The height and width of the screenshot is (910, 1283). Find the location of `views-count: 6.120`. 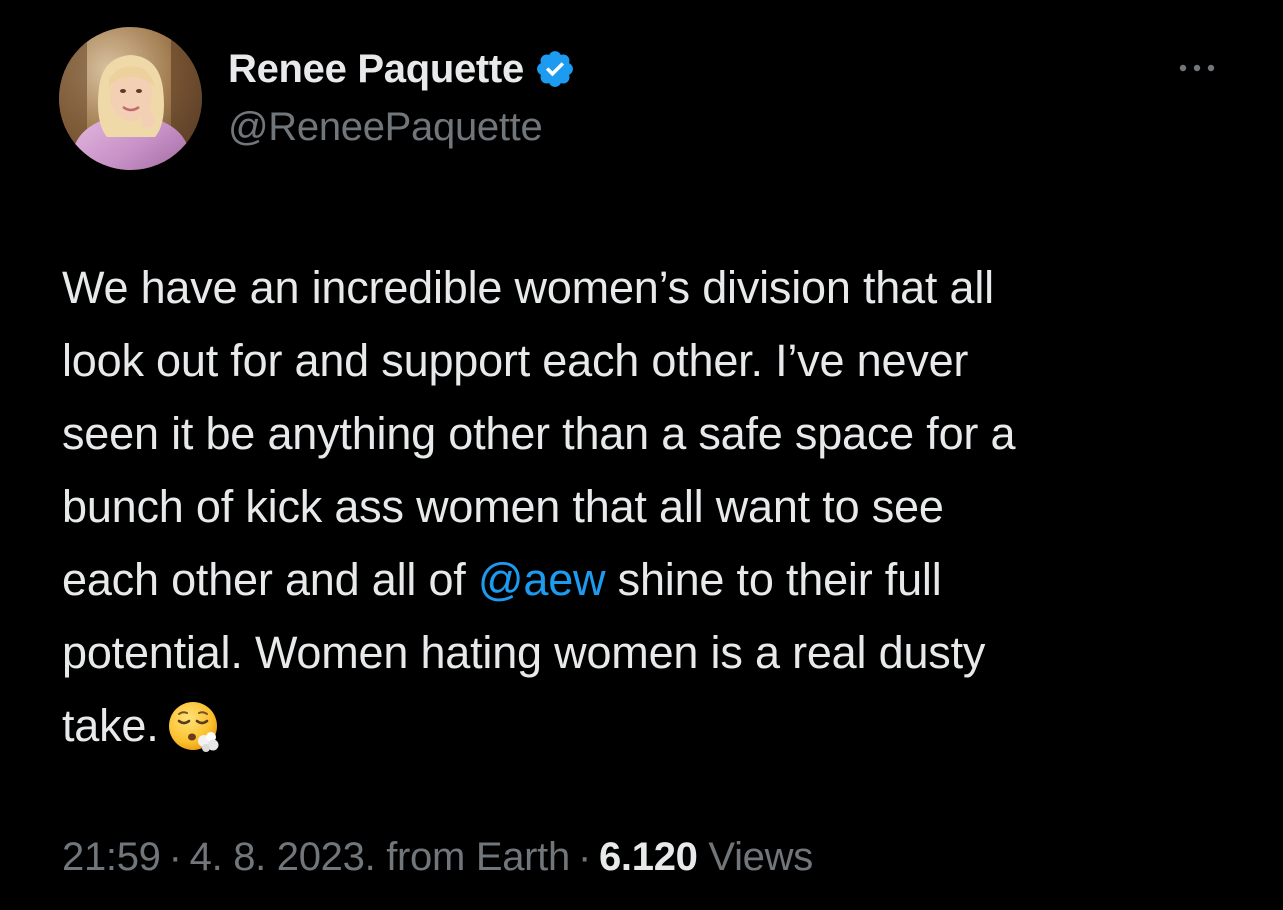

views-count: 6.120 is located at coordinates (648, 857).